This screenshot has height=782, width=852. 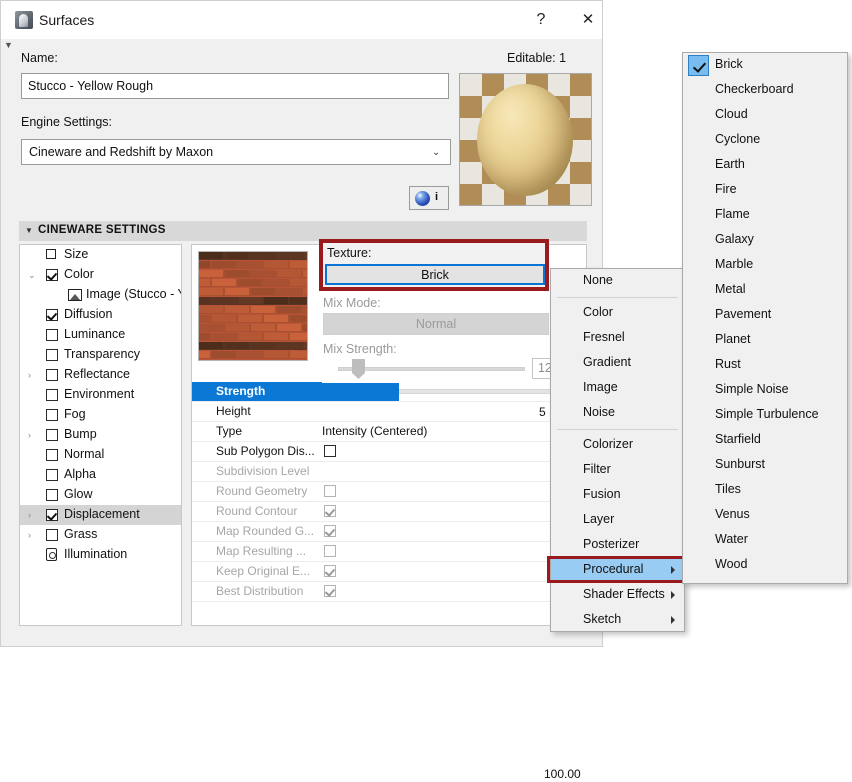 I want to click on submenu-item-rust: Rust, so click(x=765, y=365).